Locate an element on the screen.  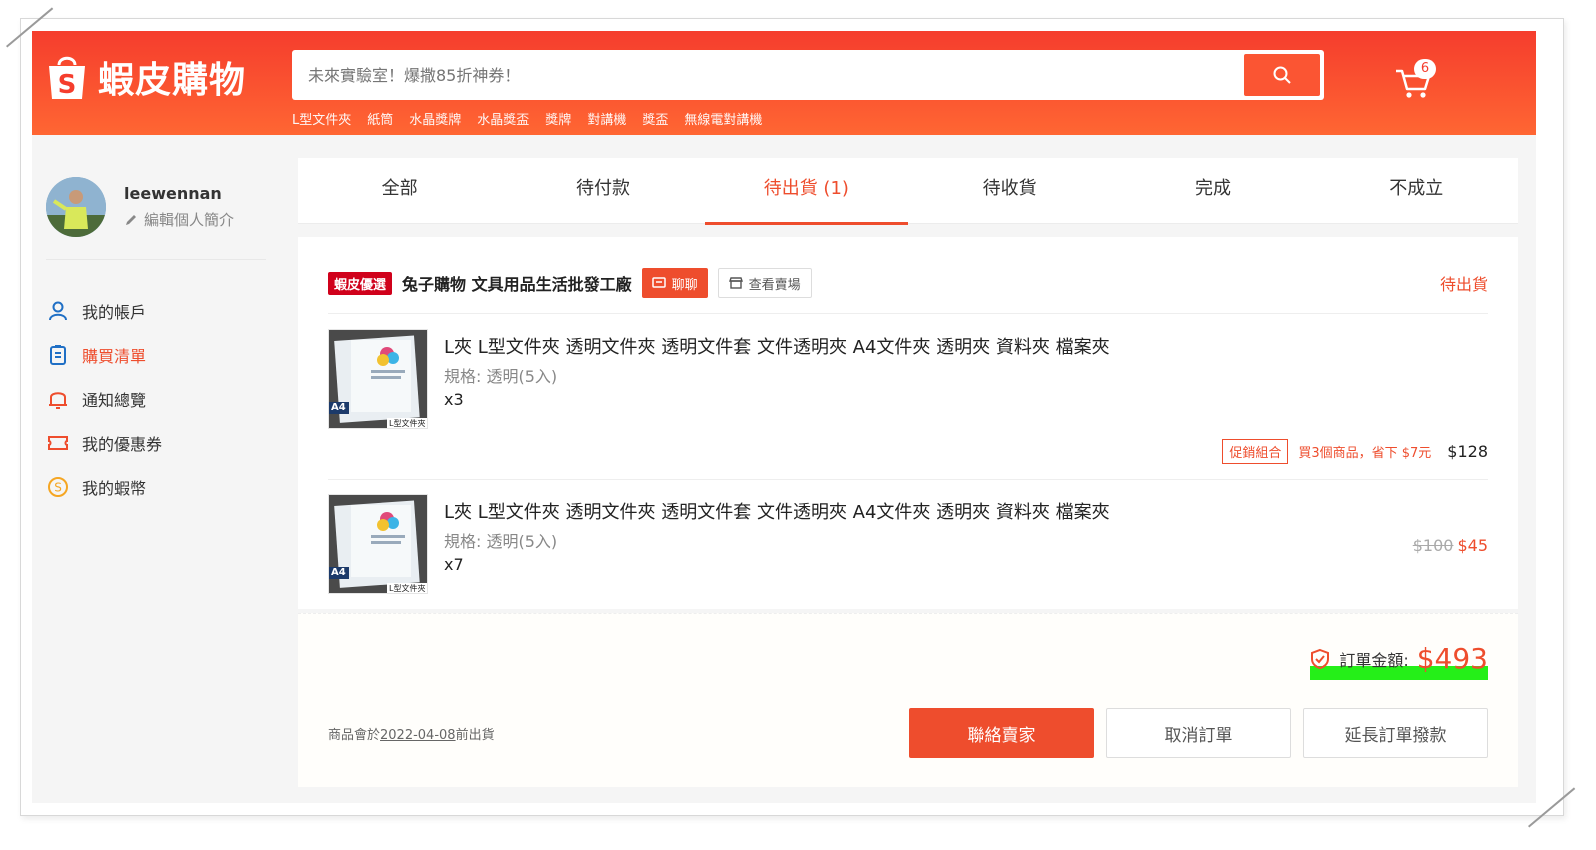
hot-keyword: 無線電對講機 is located at coordinates (723, 118).